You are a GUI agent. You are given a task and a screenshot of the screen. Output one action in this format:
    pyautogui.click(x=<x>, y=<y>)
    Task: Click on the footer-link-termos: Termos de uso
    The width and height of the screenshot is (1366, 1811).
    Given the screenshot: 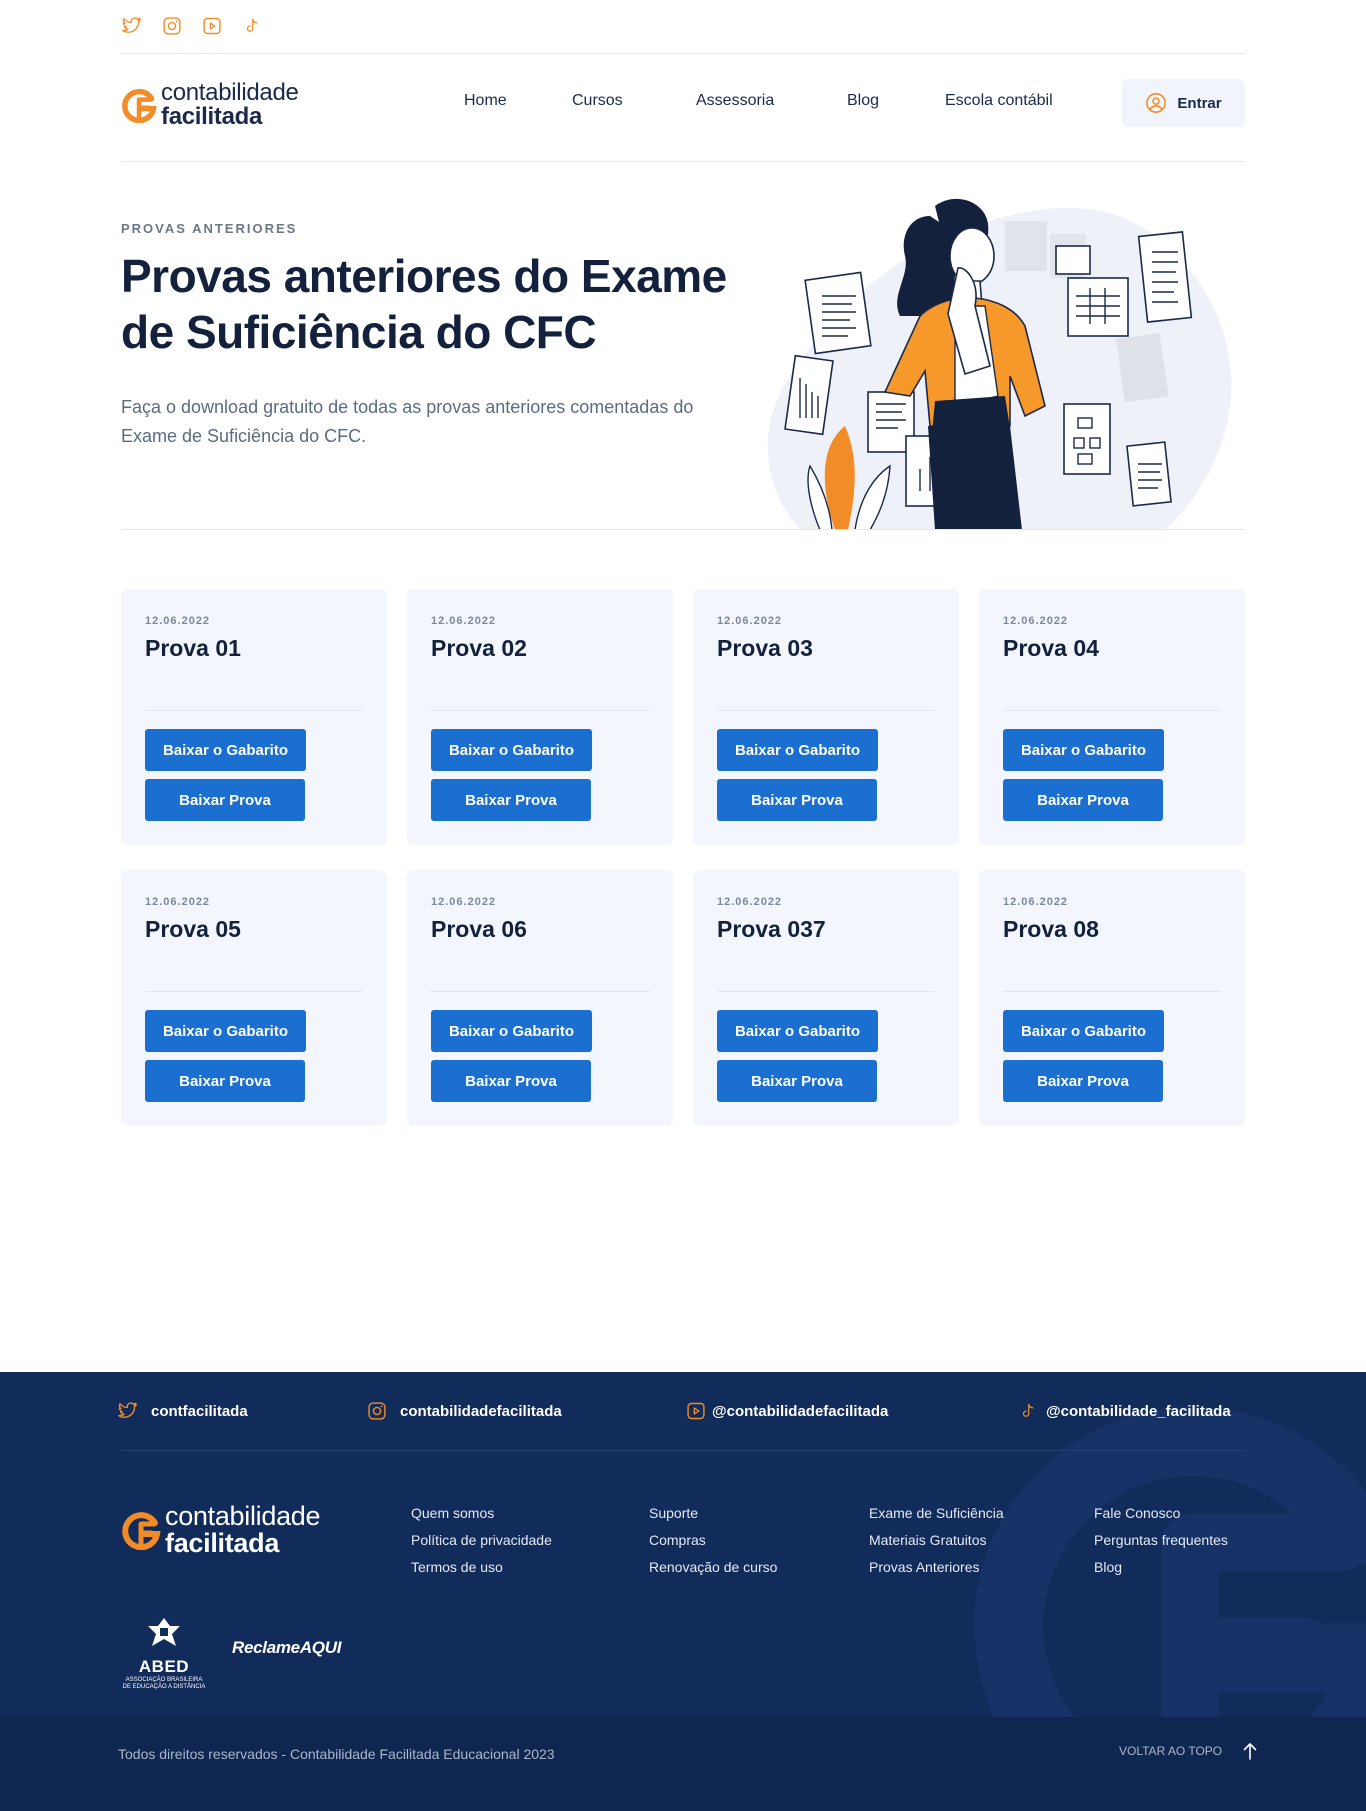 What is the action you would take?
    pyautogui.click(x=481, y=1567)
    